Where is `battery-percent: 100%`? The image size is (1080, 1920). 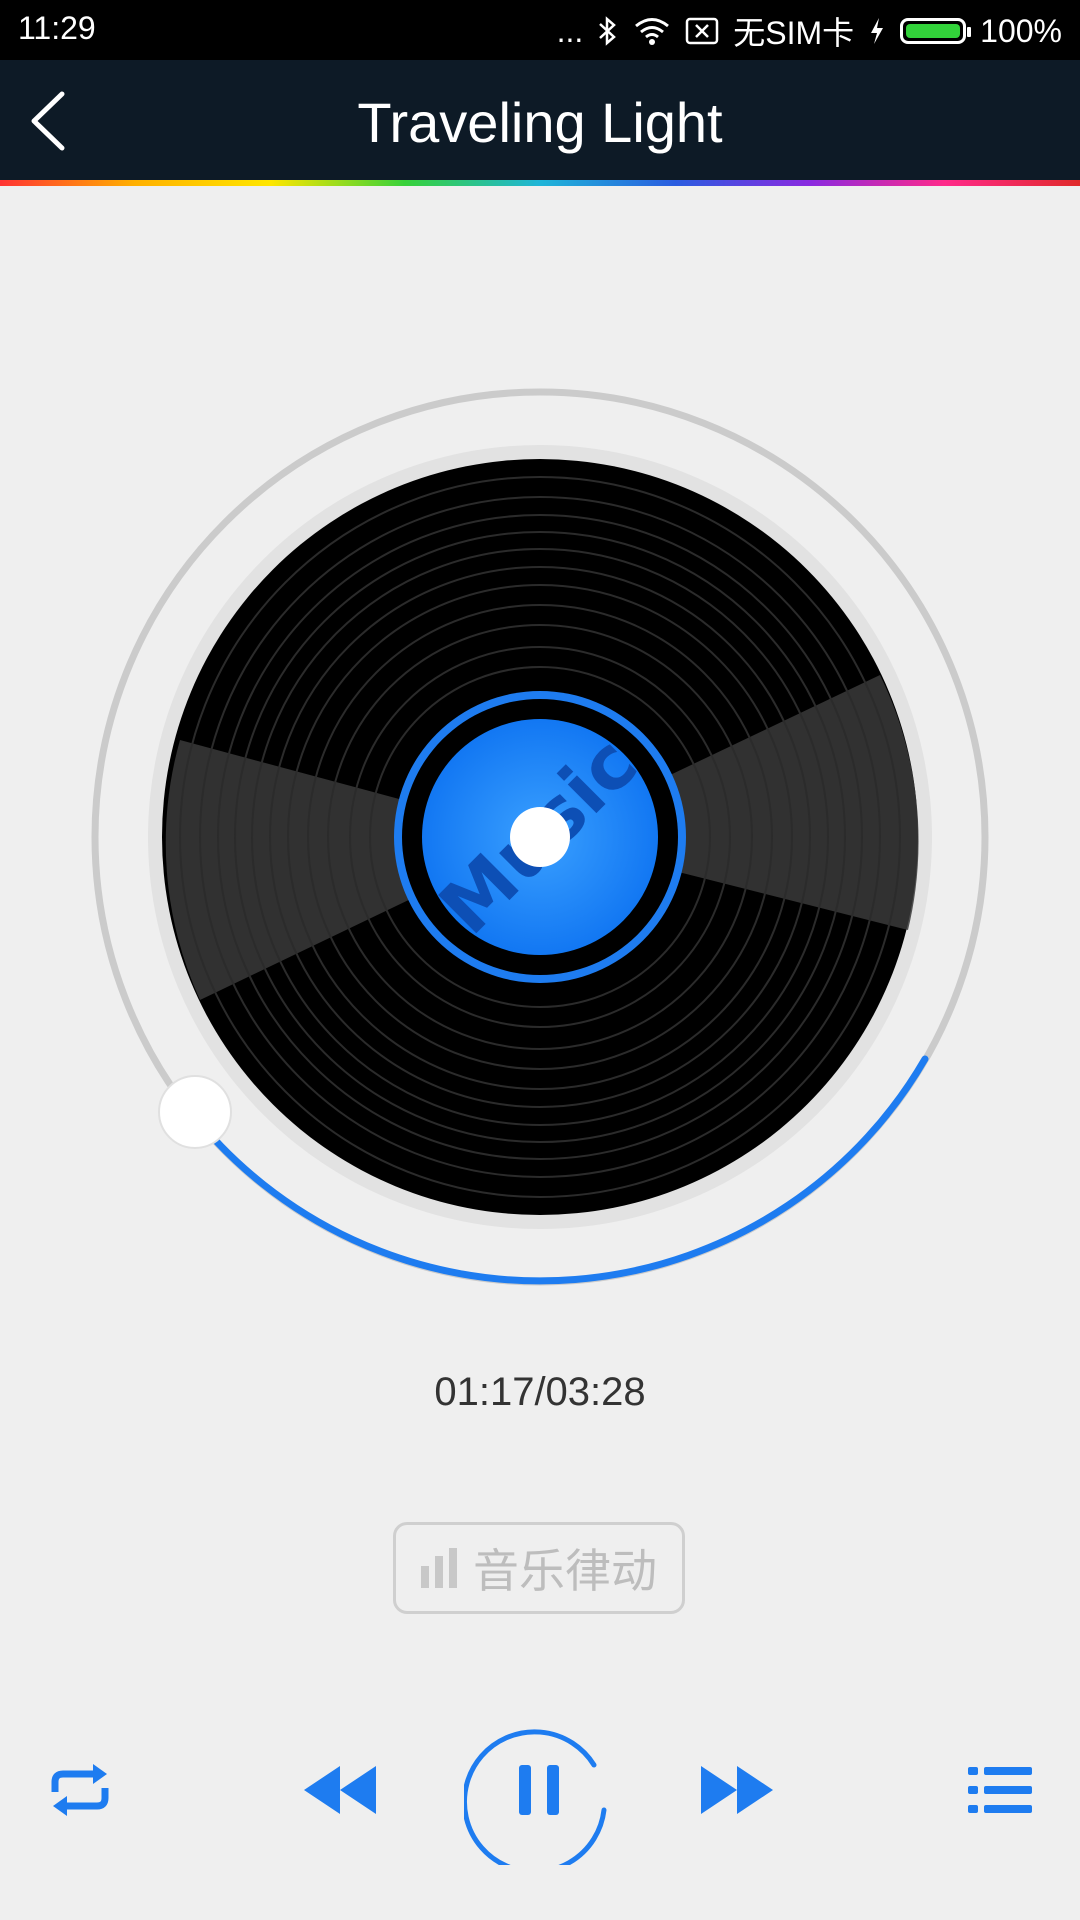 battery-percent: 100% is located at coordinates (1021, 30).